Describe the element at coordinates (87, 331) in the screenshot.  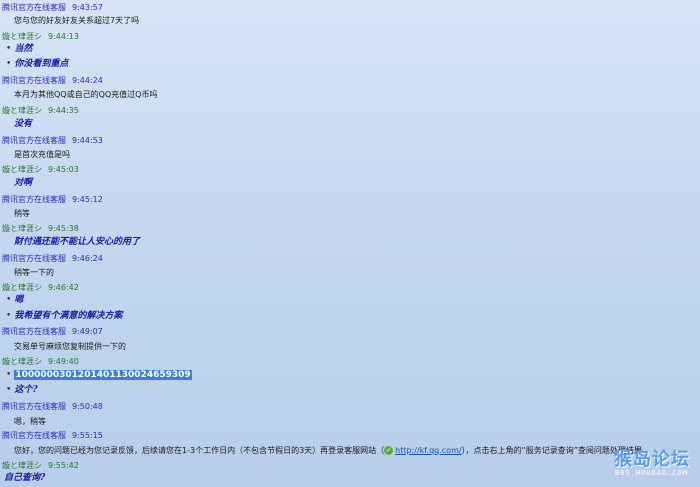
I see `message-time: 9:49:07` at that location.